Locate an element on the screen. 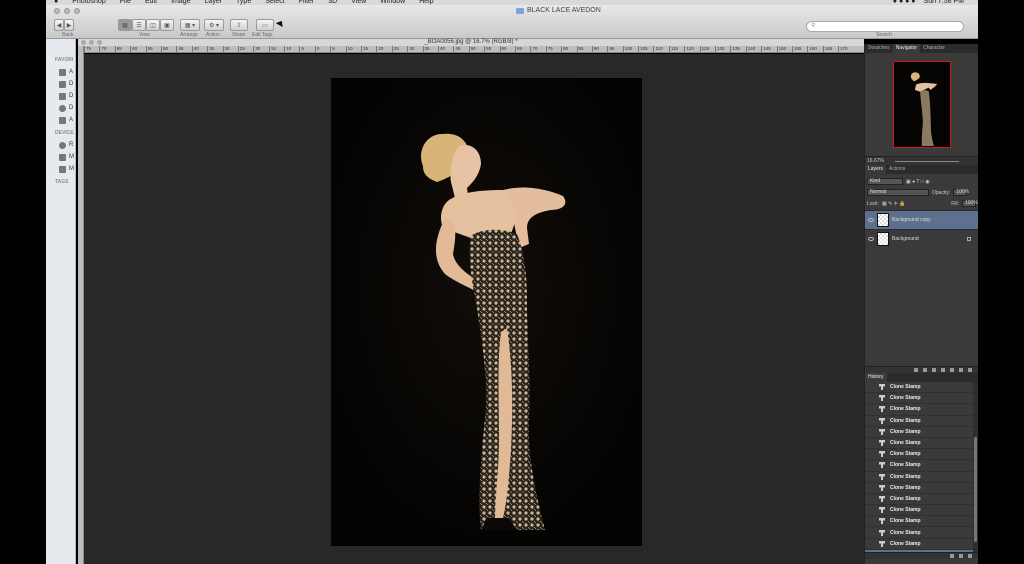 This screenshot has width=1024, height=564. snapshot-icon is located at coordinates (952, 556).